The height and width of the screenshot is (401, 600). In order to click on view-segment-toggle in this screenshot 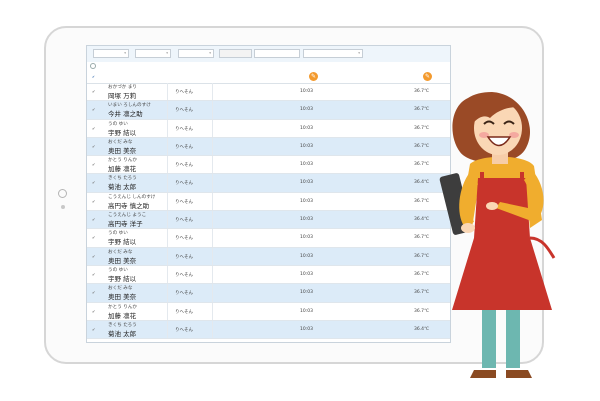, I will do `click(277, 53)`.